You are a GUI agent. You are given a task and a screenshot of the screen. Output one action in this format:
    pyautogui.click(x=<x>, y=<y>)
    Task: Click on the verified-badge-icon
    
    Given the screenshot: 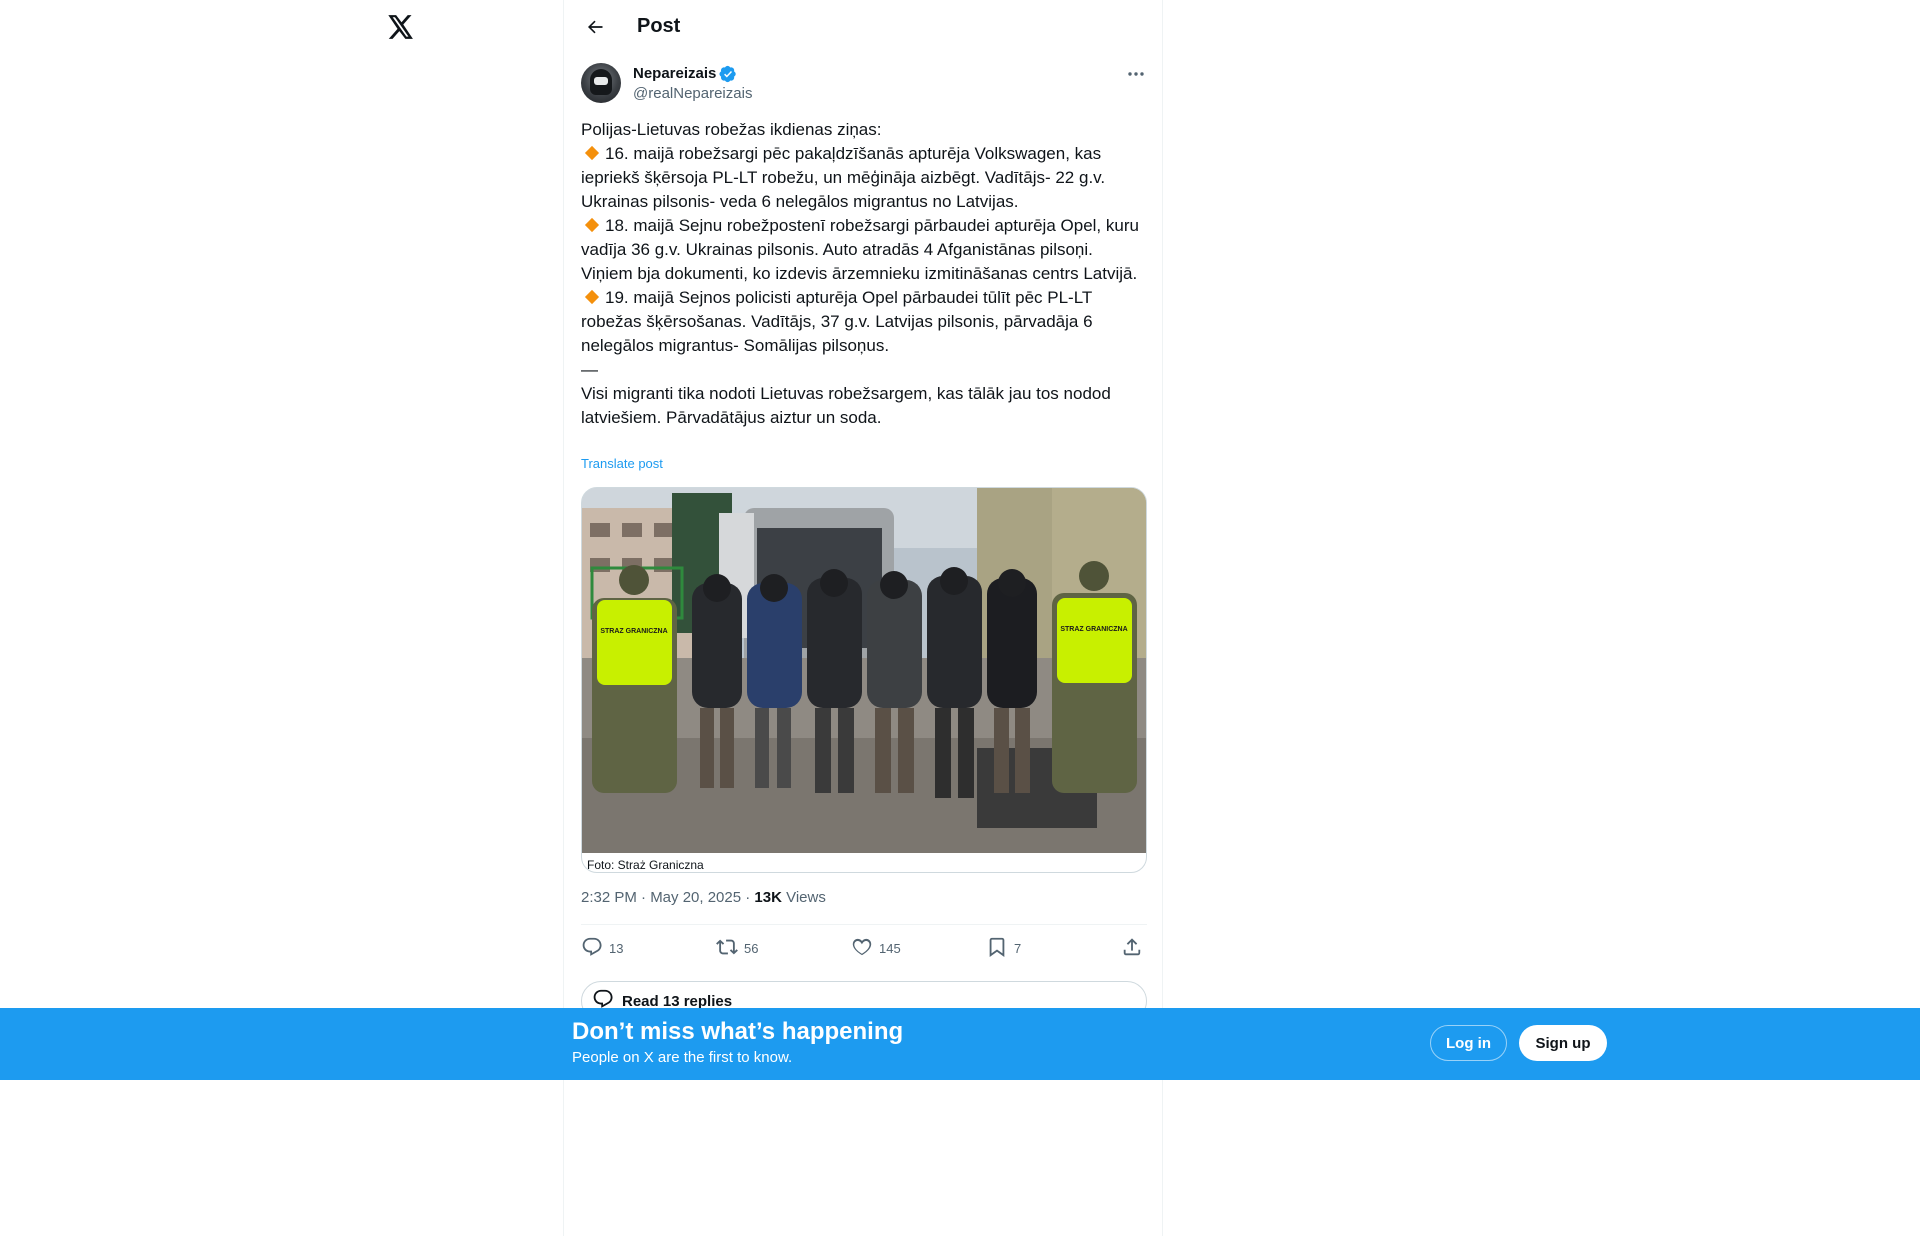 What is the action you would take?
    pyautogui.click(x=728, y=74)
    